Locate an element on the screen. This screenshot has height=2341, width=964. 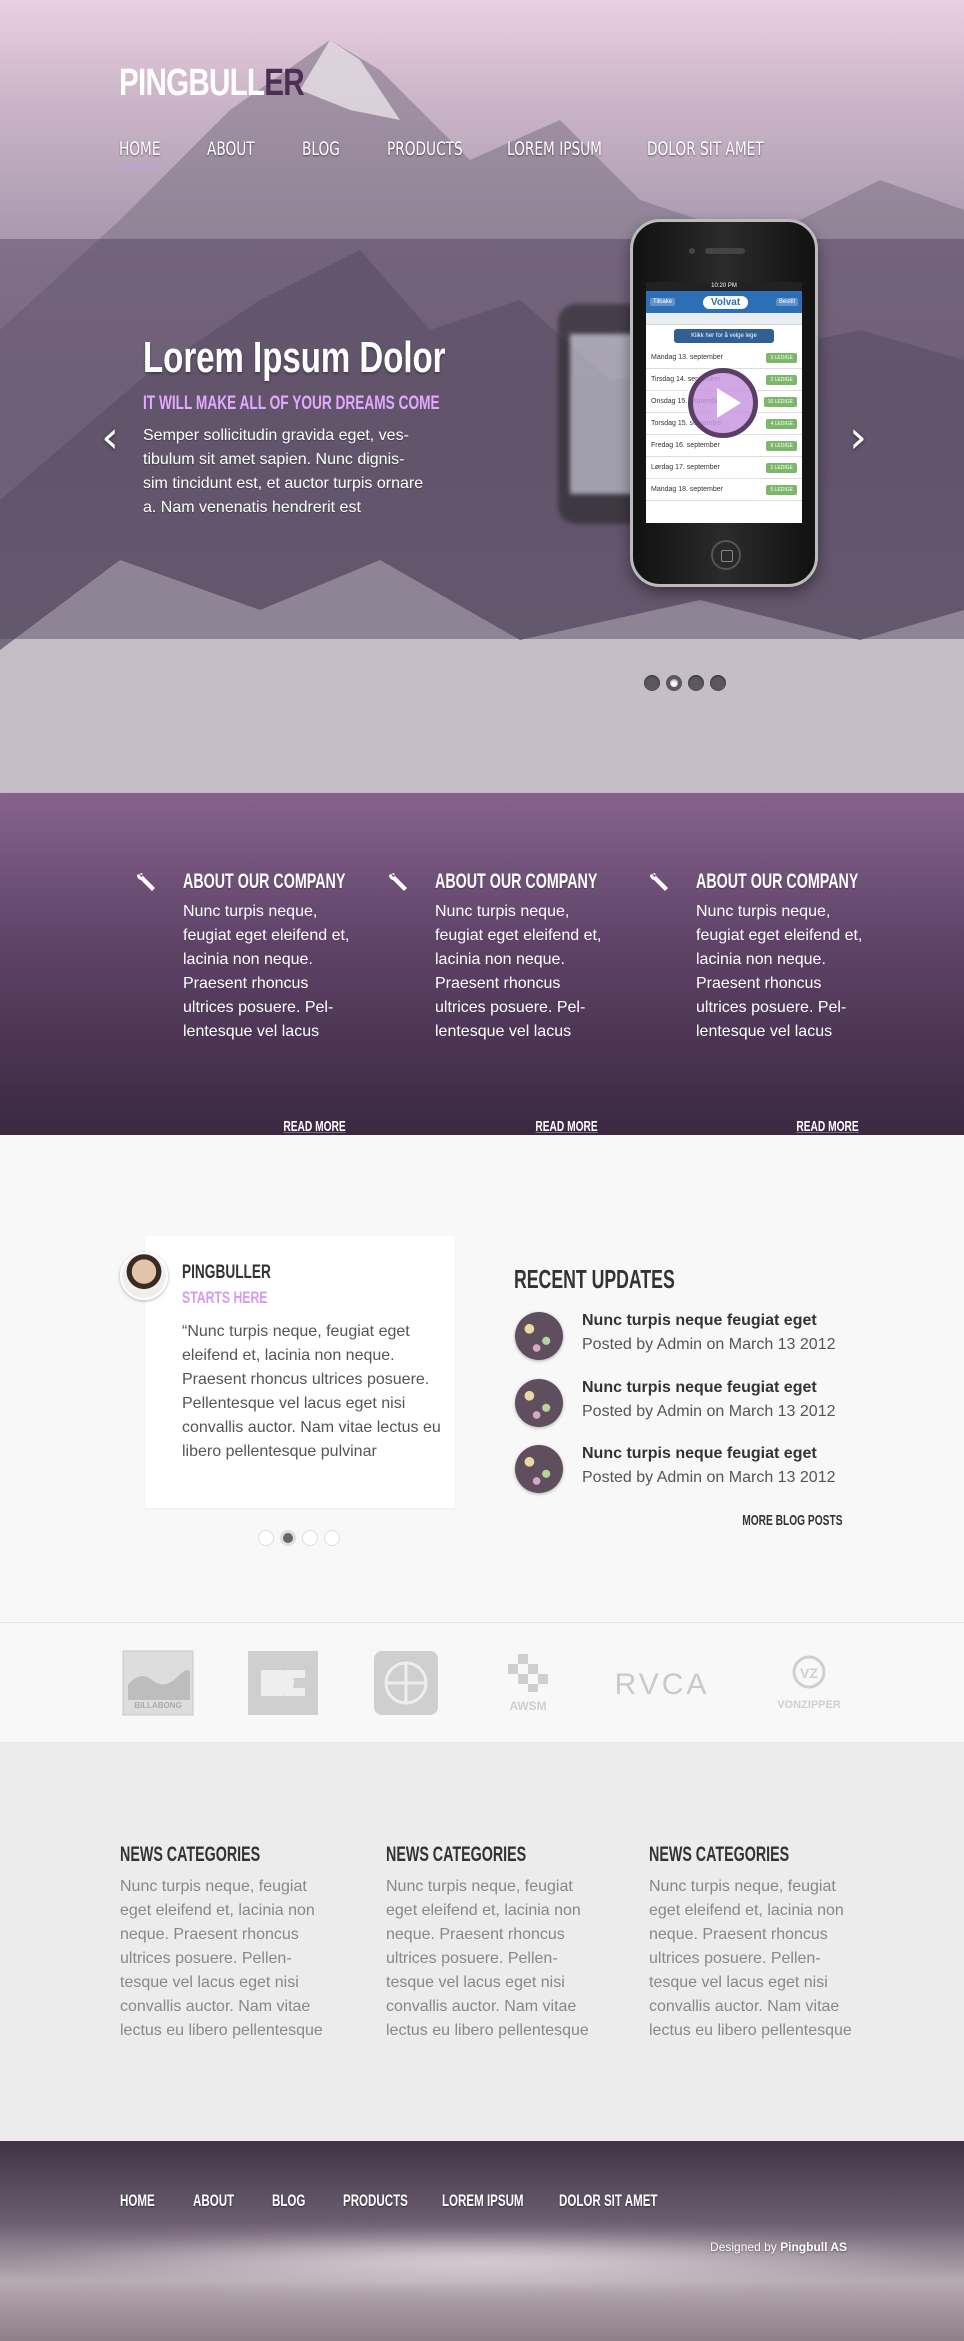
phone-list-row: Lørdag 17. september 1 LEDIGE is located at coordinates (724, 468).